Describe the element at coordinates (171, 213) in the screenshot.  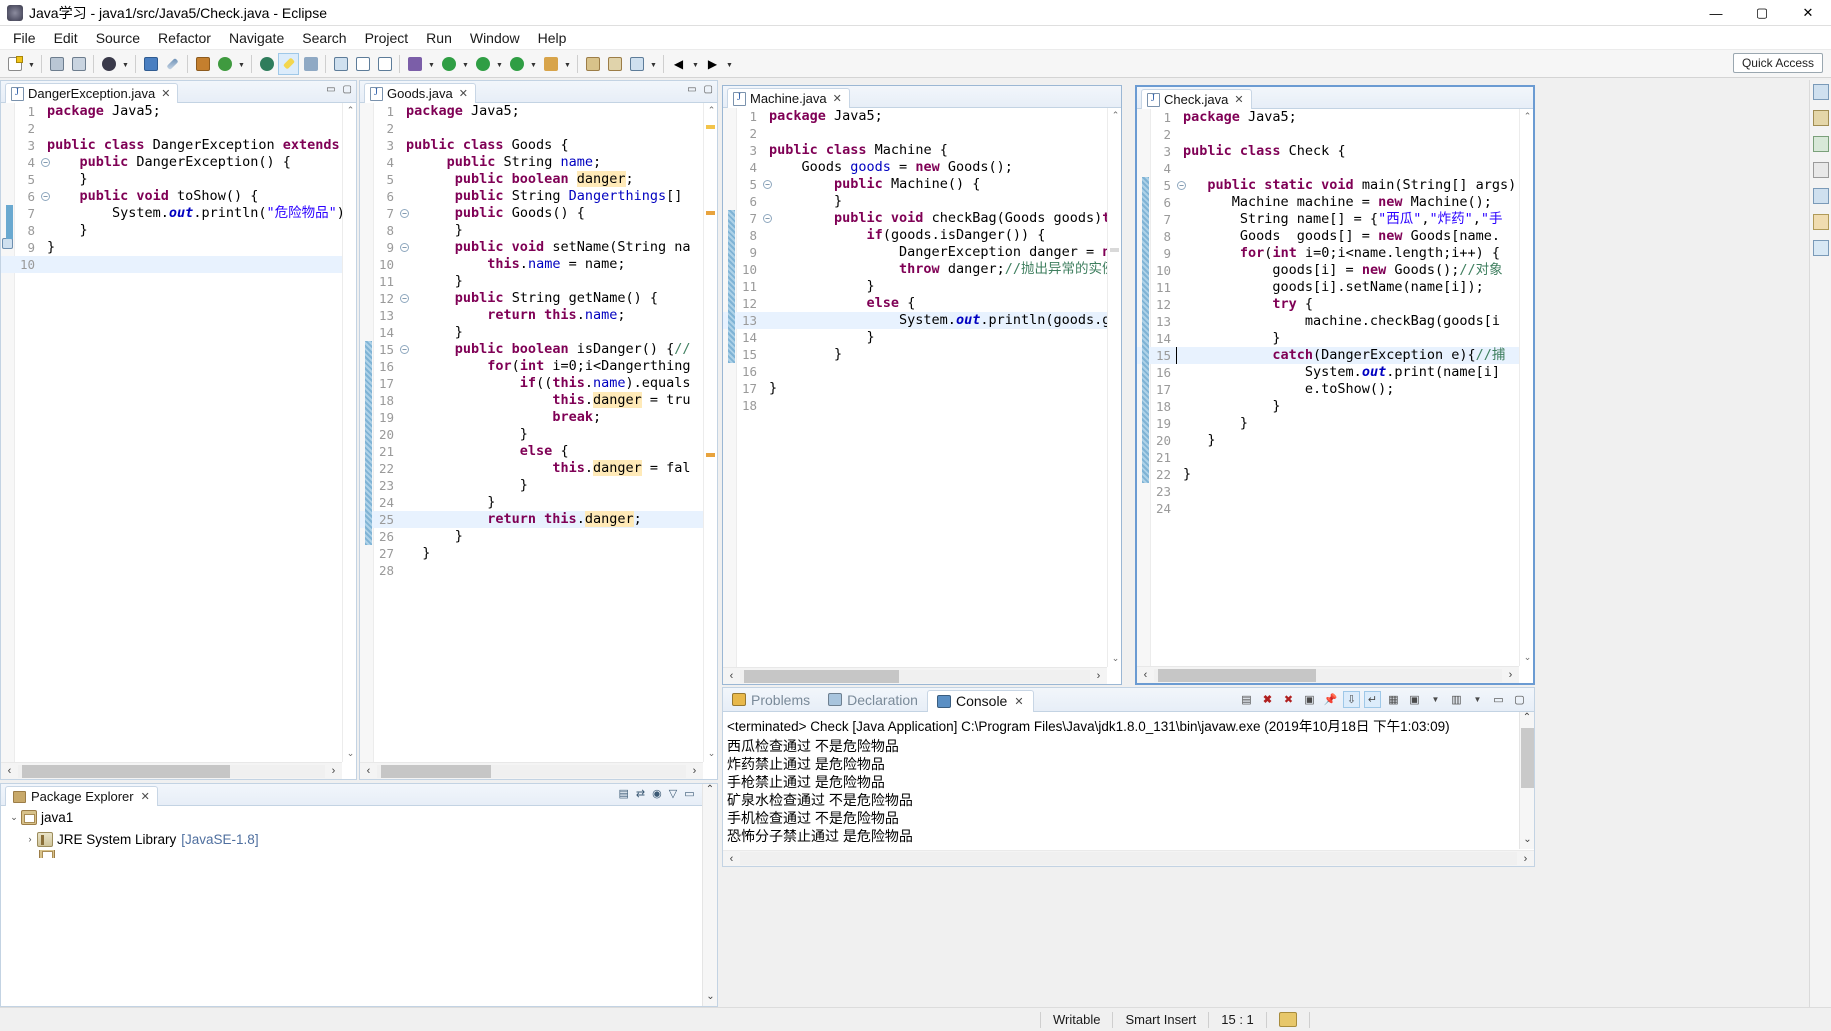
I see `code-line: 7 System.out.println("危险物品")` at that location.